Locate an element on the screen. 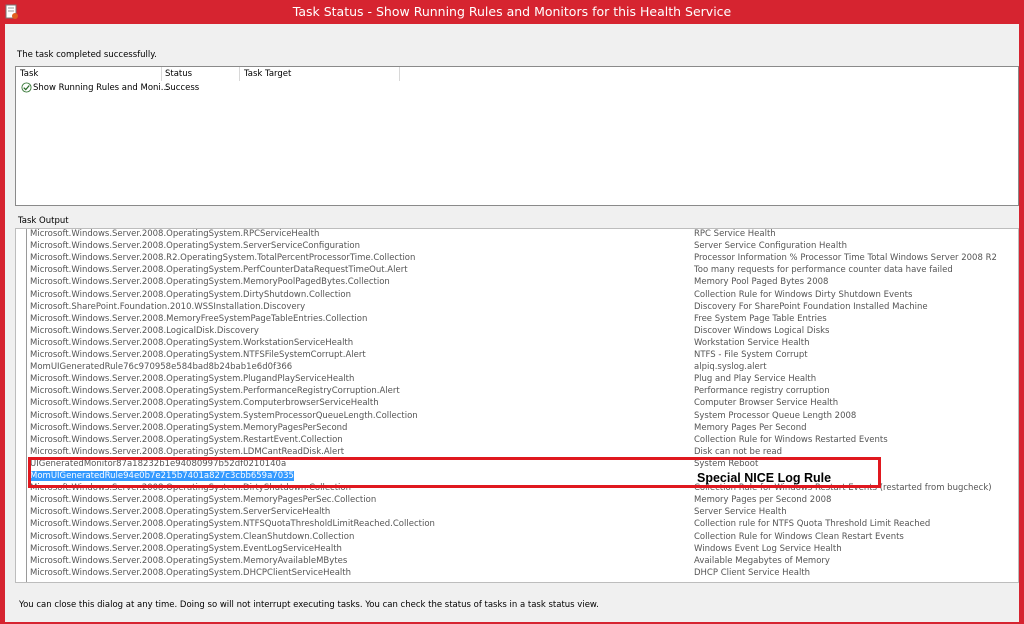 The height and width of the screenshot is (624, 1024). grid-header: Task Status Task Target is located at coordinates (517, 74).